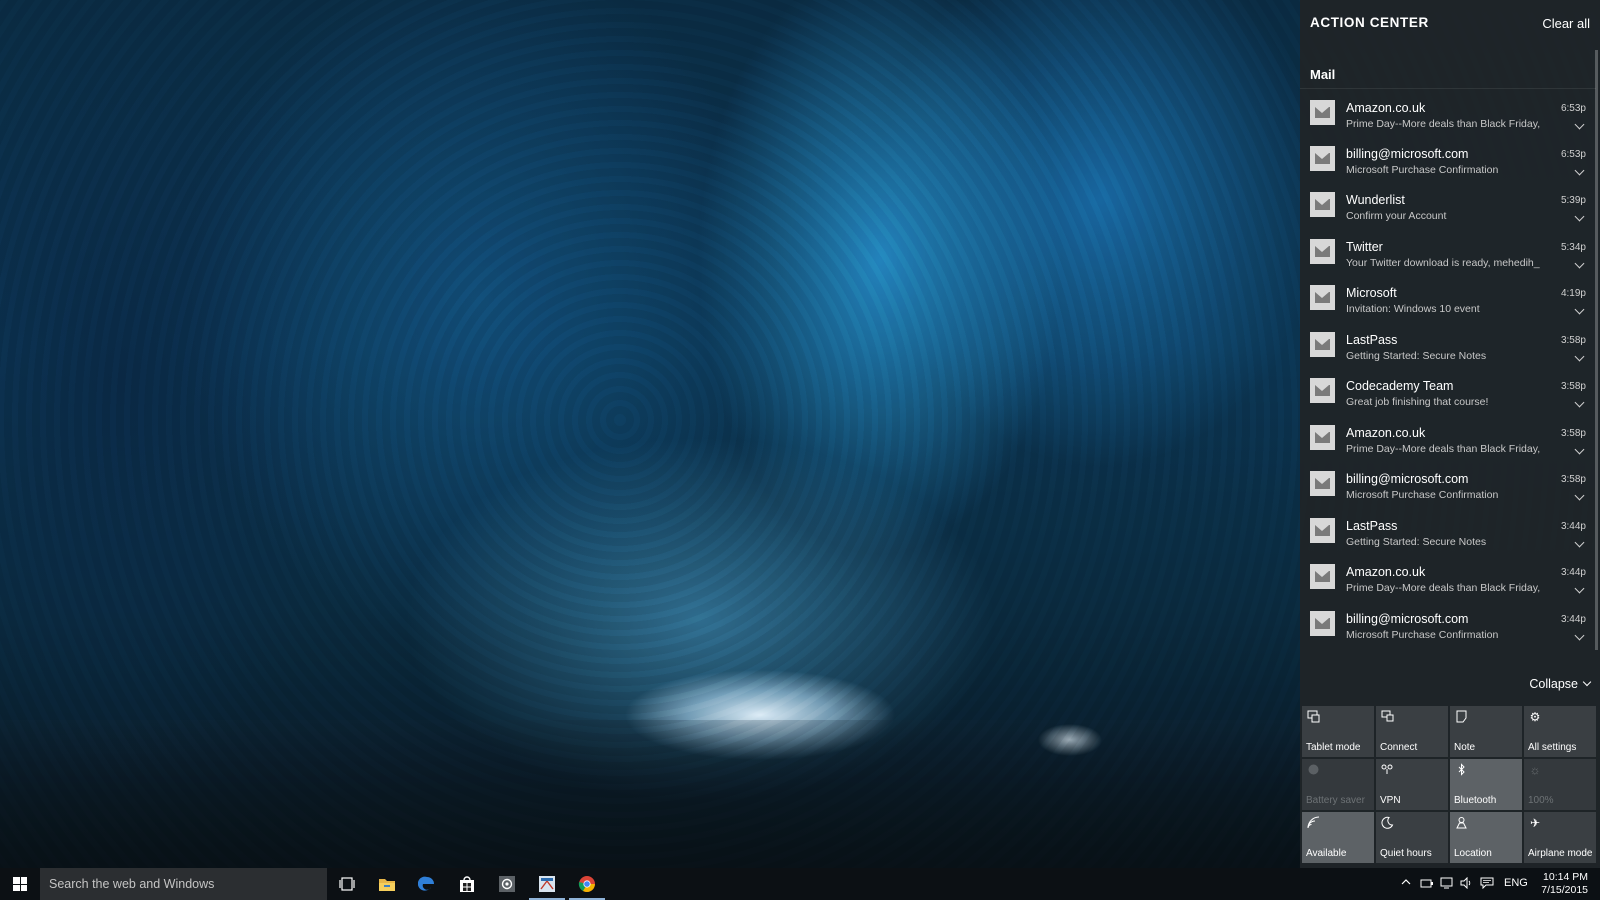  I want to click on quick-action-label: Location, so click(1473, 853).